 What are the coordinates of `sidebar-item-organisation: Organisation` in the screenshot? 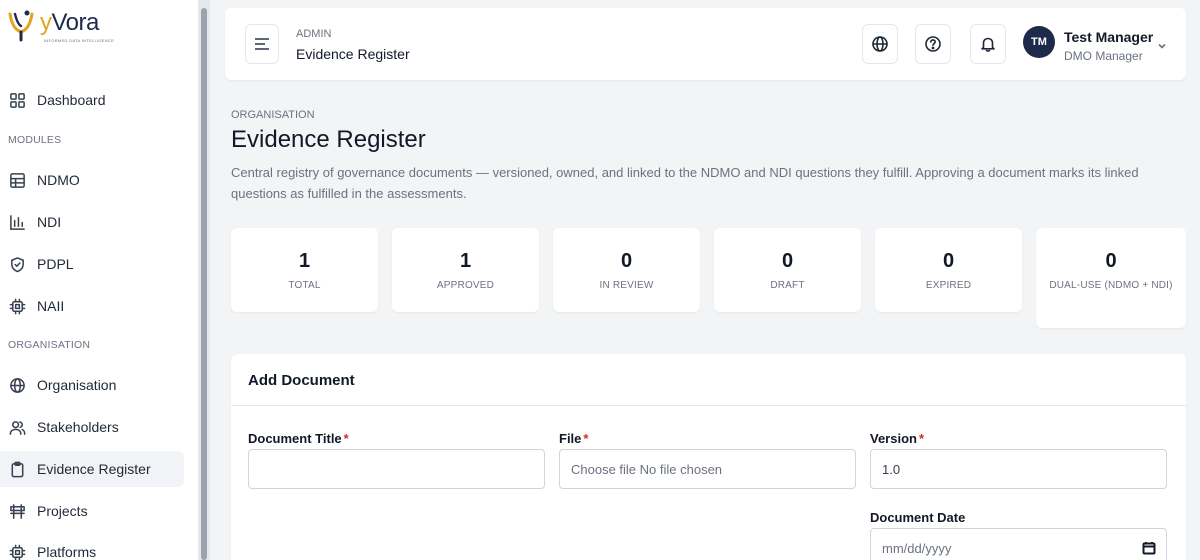 It's located at (92, 385).